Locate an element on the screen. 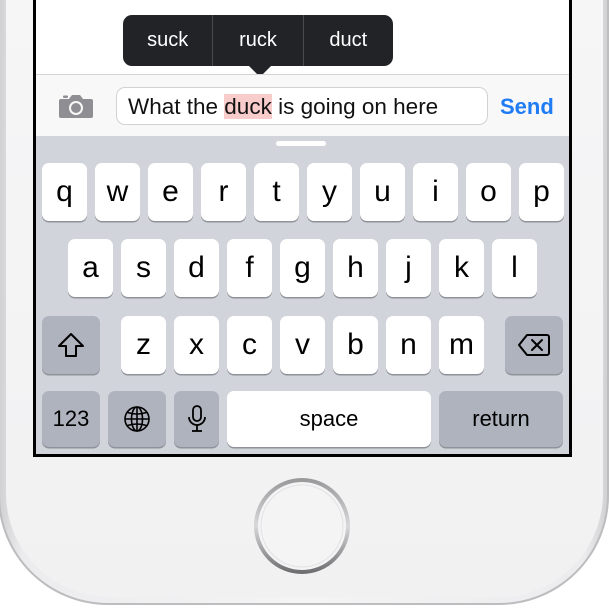 The height and width of the screenshot is (612, 609). suggestion-item: suck is located at coordinates (168, 40).